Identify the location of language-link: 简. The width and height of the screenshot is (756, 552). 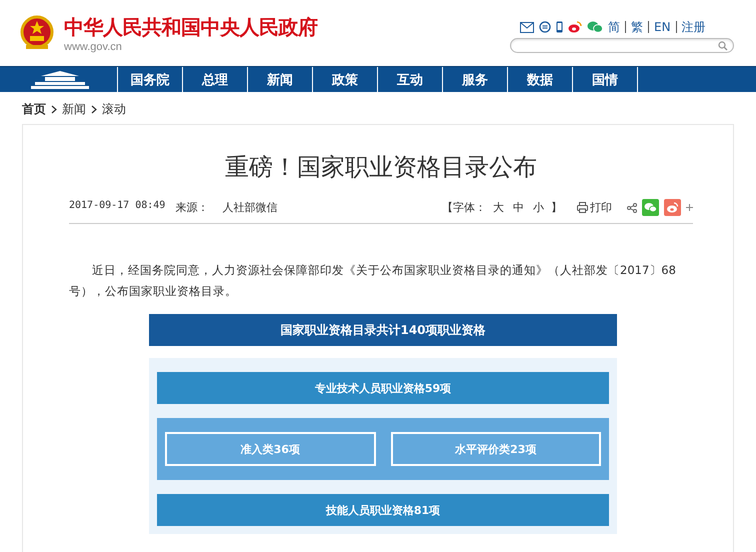
(614, 27).